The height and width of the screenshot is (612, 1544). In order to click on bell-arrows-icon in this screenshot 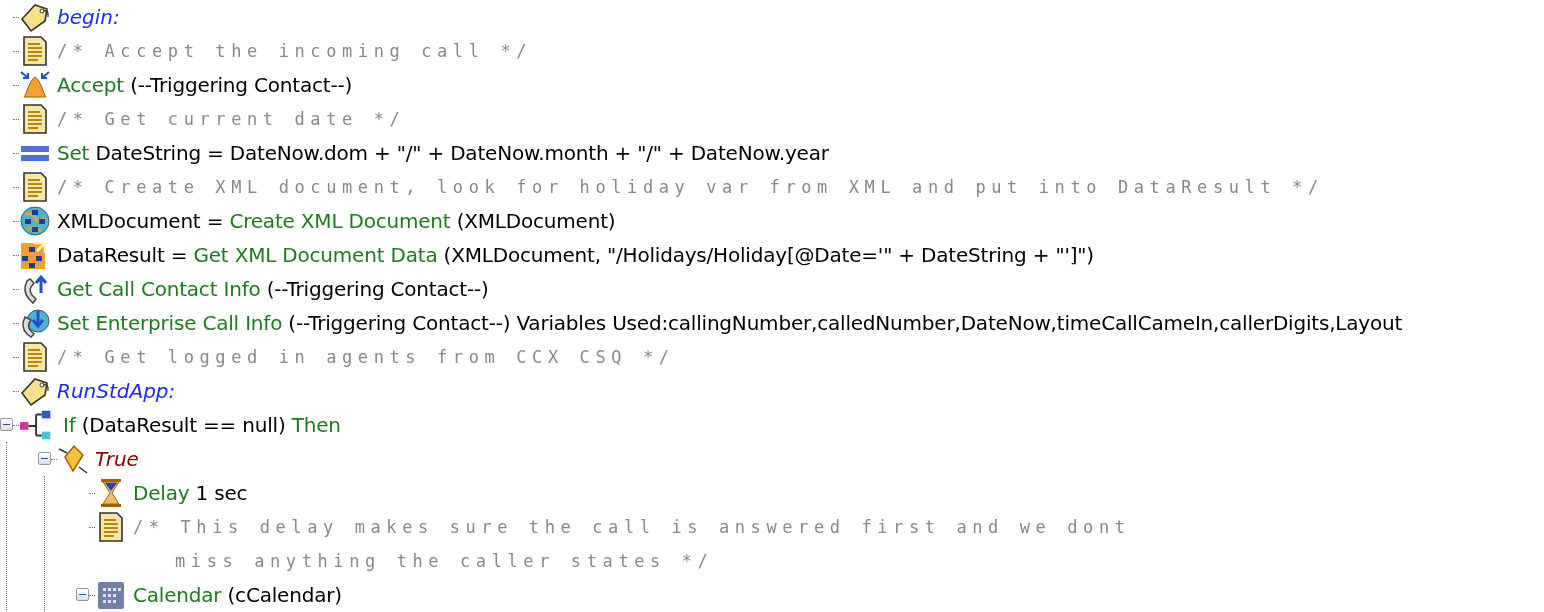, I will do `click(35, 85)`.